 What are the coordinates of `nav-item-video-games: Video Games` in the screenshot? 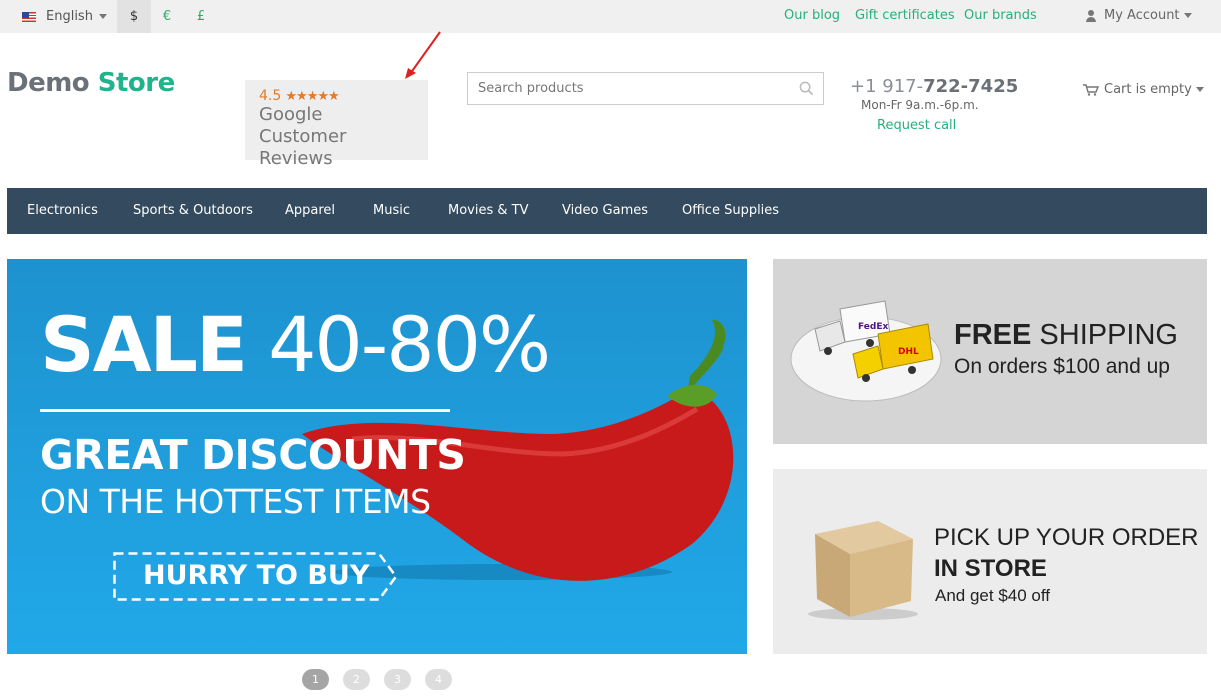 It's located at (605, 210).